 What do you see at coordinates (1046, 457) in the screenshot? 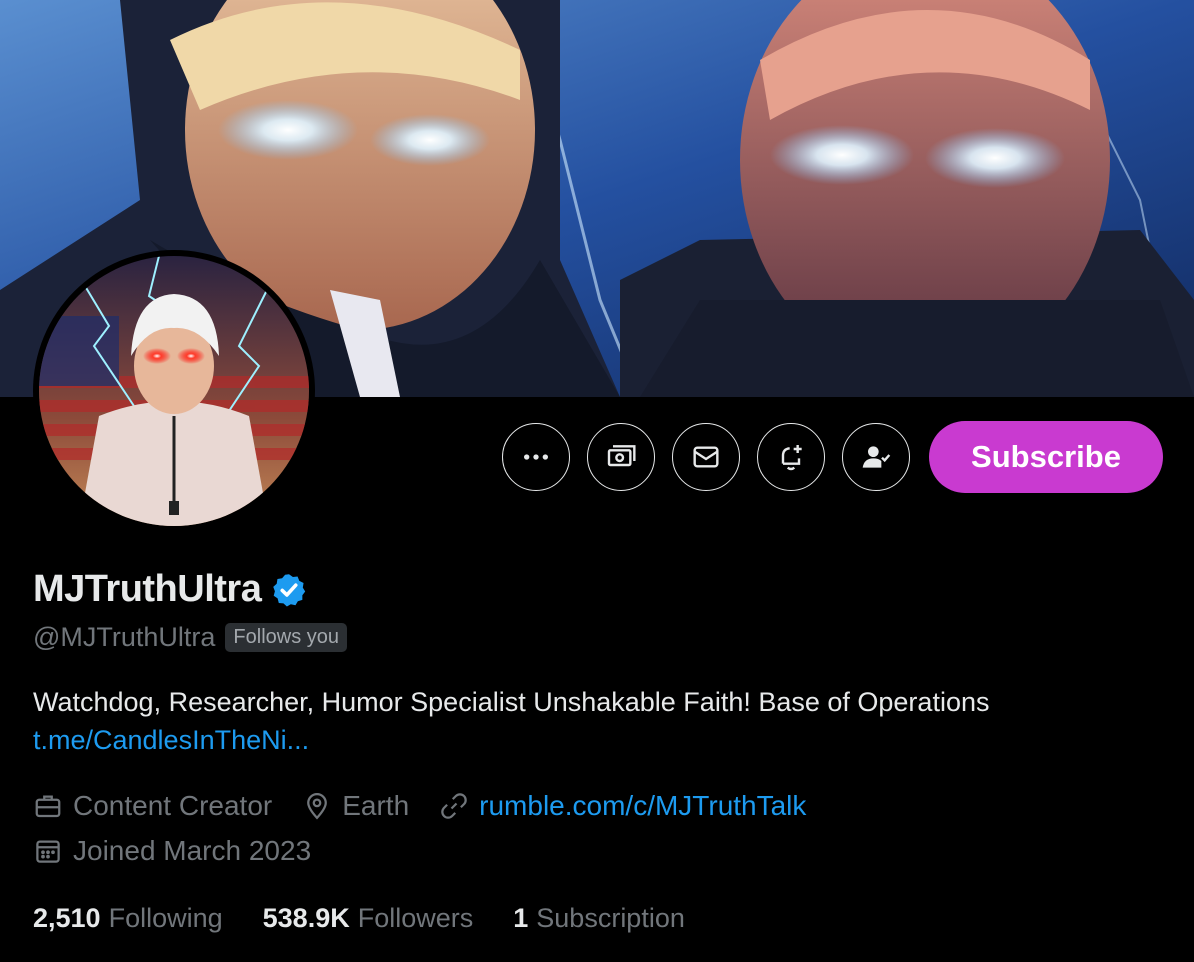
I see `subscribe-button: Subscribe` at bounding box center [1046, 457].